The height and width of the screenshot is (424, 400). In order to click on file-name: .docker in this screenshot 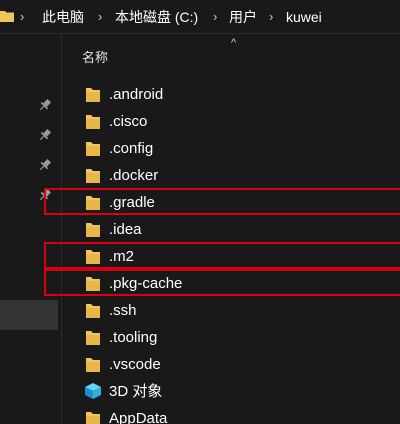, I will do `click(134, 175)`.